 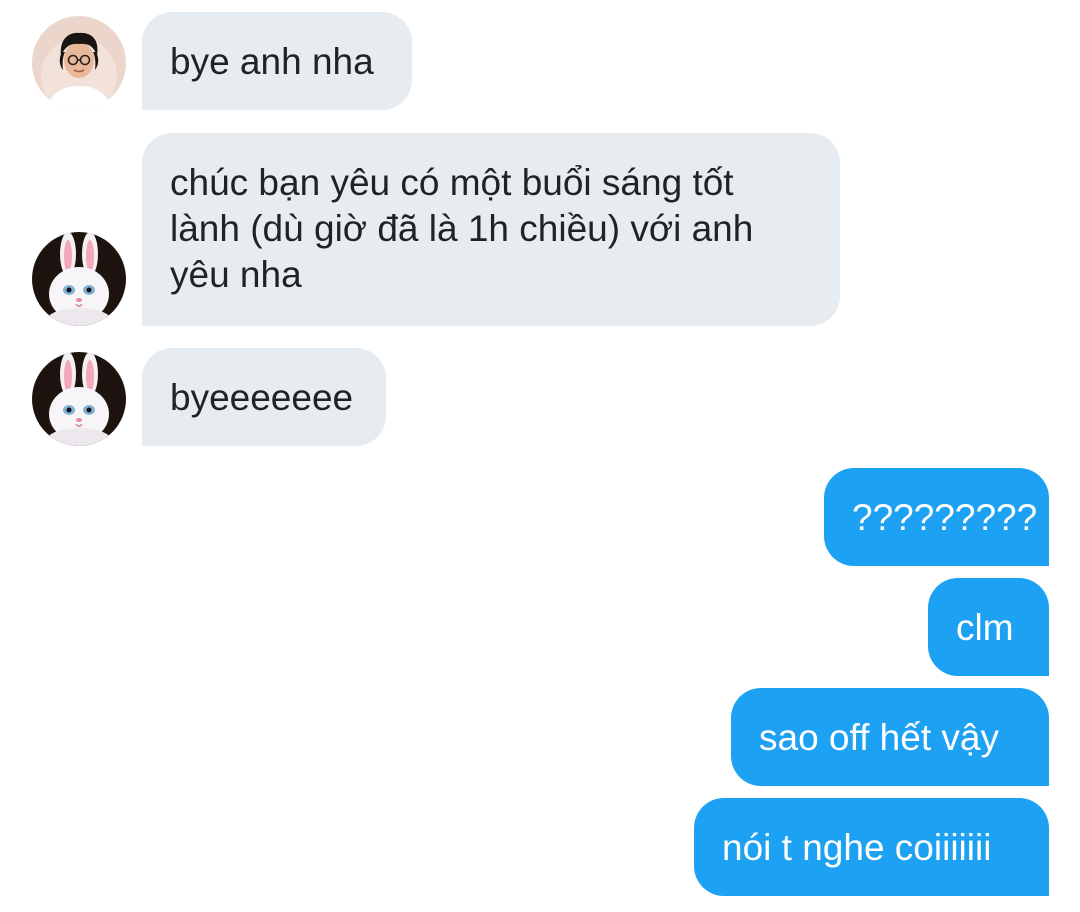 I want to click on message-text: byeeeeeee, so click(x=262, y=397).